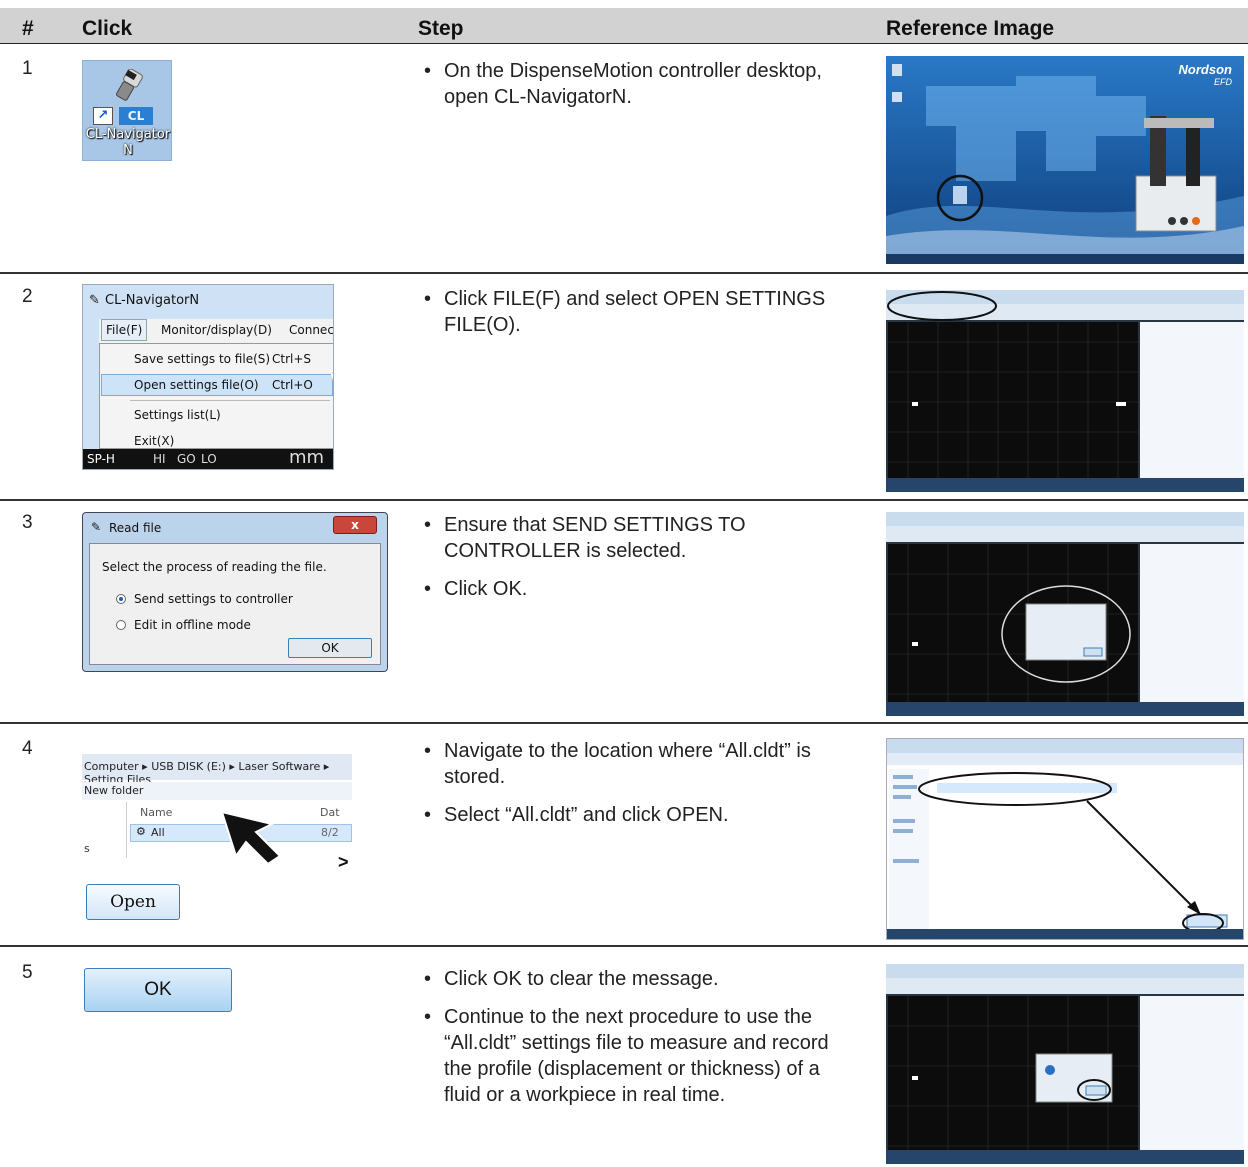 The width and height of the screenshot is (1248, 1167). I want to click on radio-send-settings: Send settings to controller, so click(204, 599).